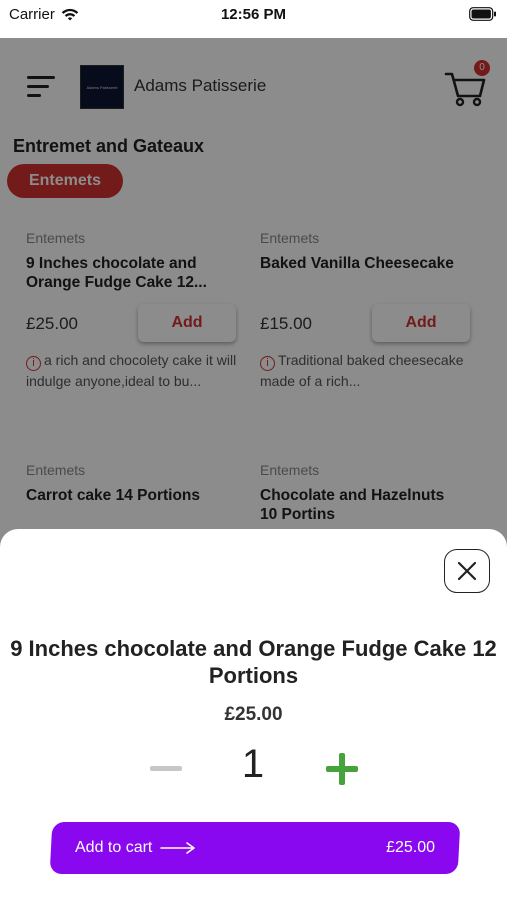 The height and width of the screenshot is (900, 507). I want to click on battery-icon, so click(482, 14).